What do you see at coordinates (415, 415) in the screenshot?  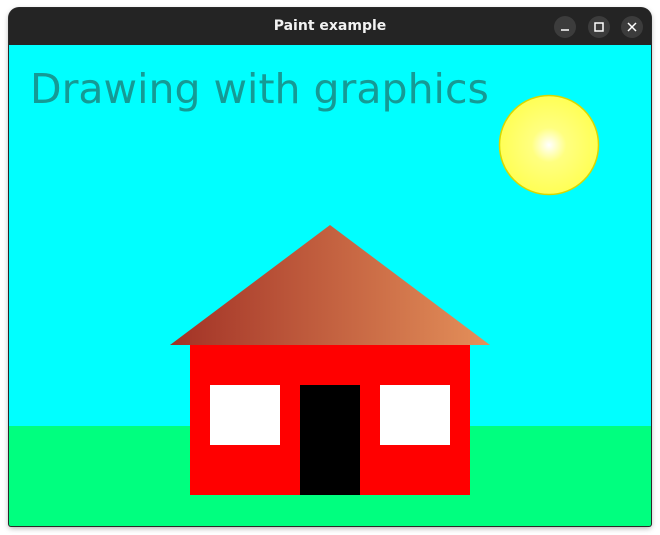 I see `house-window-right` at bounding box center [415, 415].